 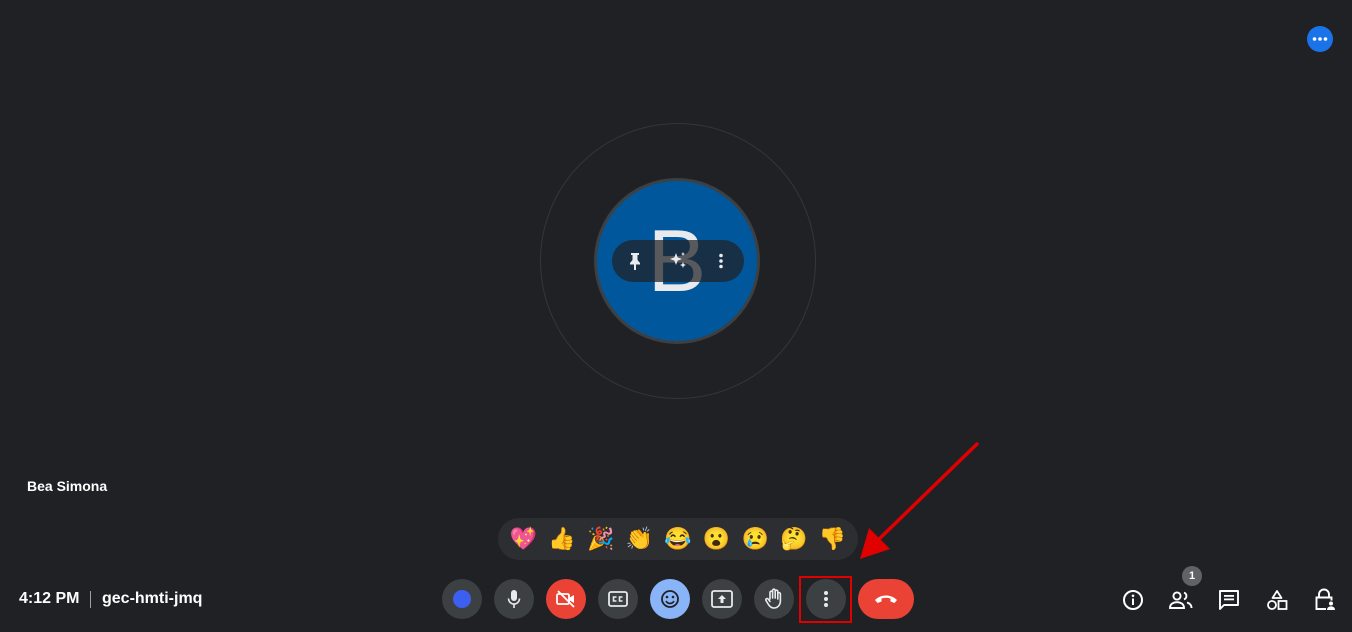 I want to click on reaction-thinking: 🤔, so click(x=794, y=539).